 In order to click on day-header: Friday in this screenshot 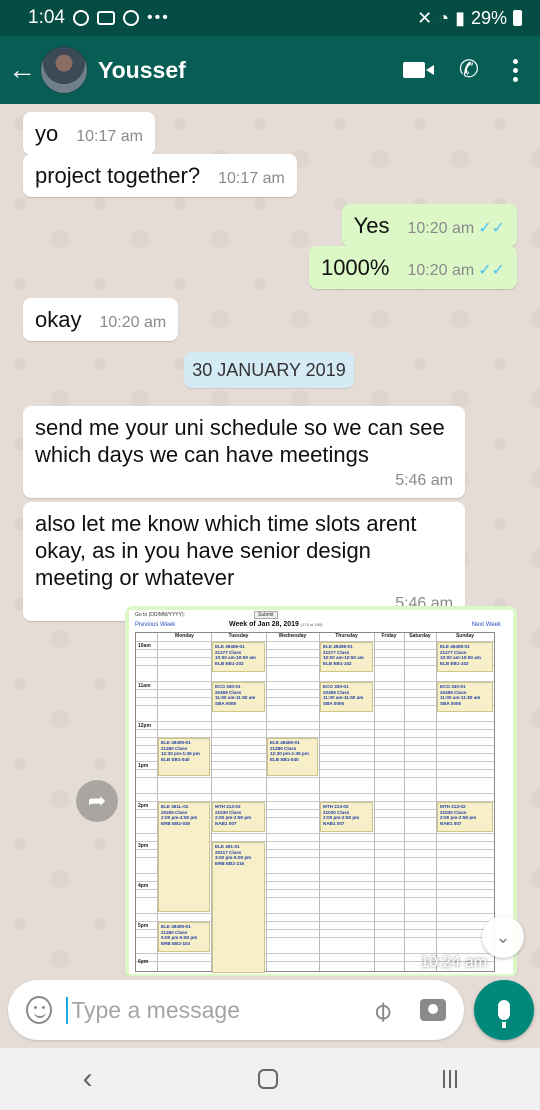, I will do `click(389, 636)`.